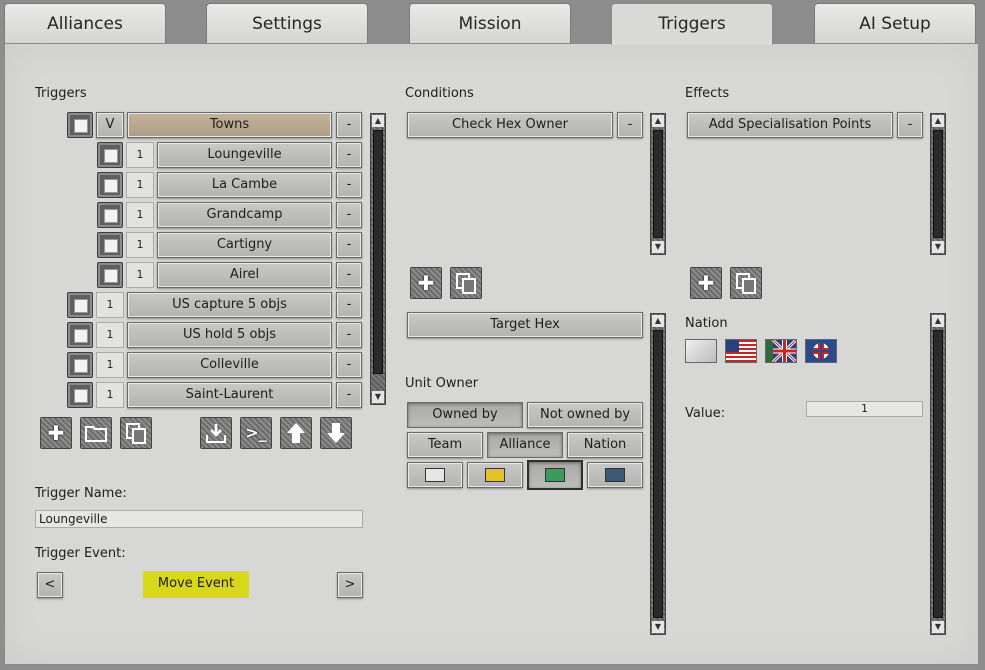 The width and height of the screenshot is (985, 670). Describe the element at coordinates (244, 275) in the screenshot. I see `trigger-airel: Airel` at that location.